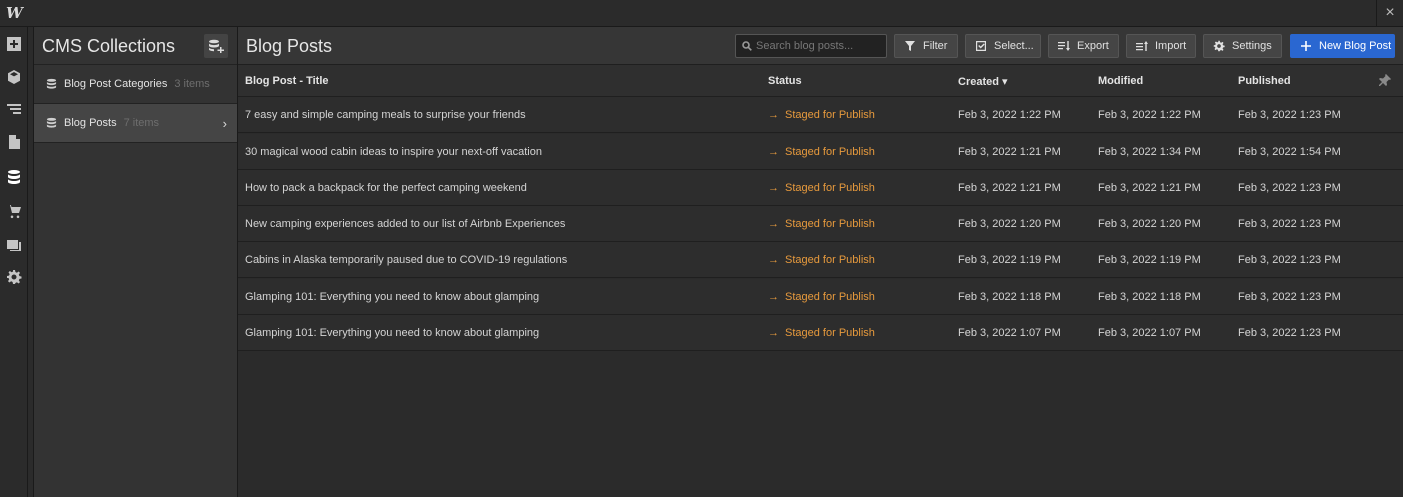 This screenshot has width=1403, height=497. Describe the element at coordinates (14, 109) in the screenshot. I see `navigator-icon` at that location.